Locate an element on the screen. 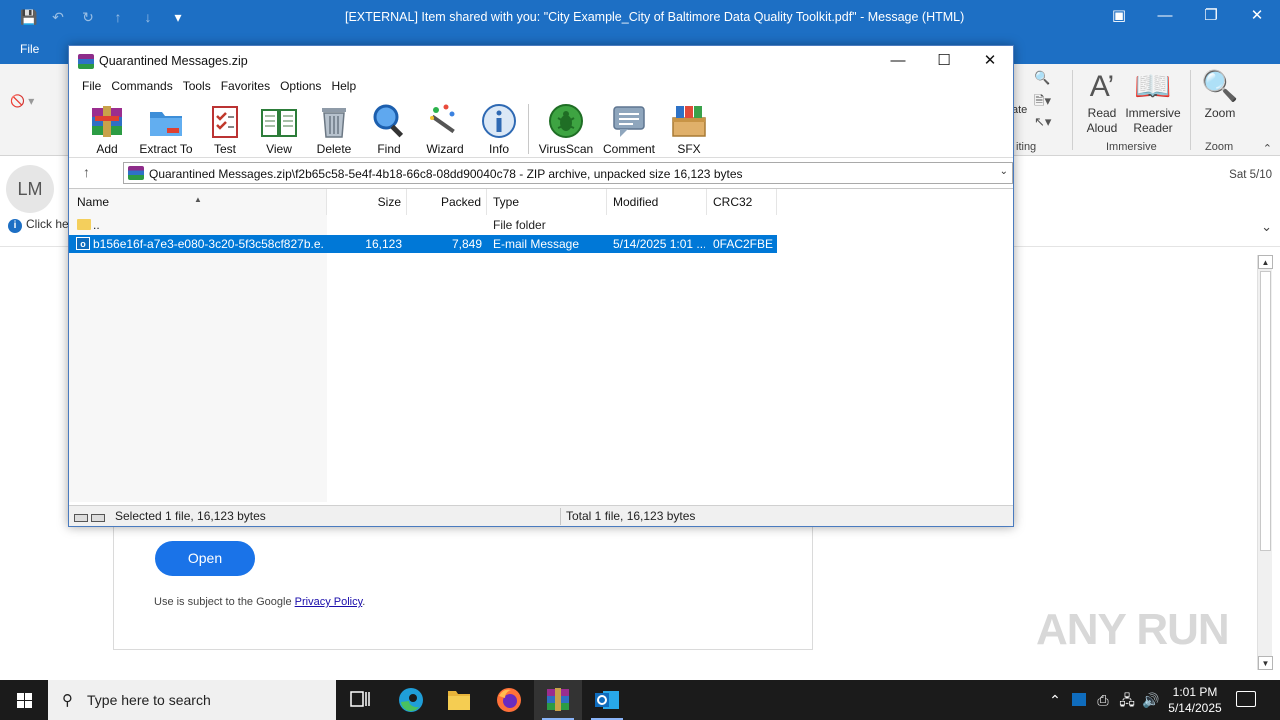  file-explorer-button is located at coordinates (459, 700).